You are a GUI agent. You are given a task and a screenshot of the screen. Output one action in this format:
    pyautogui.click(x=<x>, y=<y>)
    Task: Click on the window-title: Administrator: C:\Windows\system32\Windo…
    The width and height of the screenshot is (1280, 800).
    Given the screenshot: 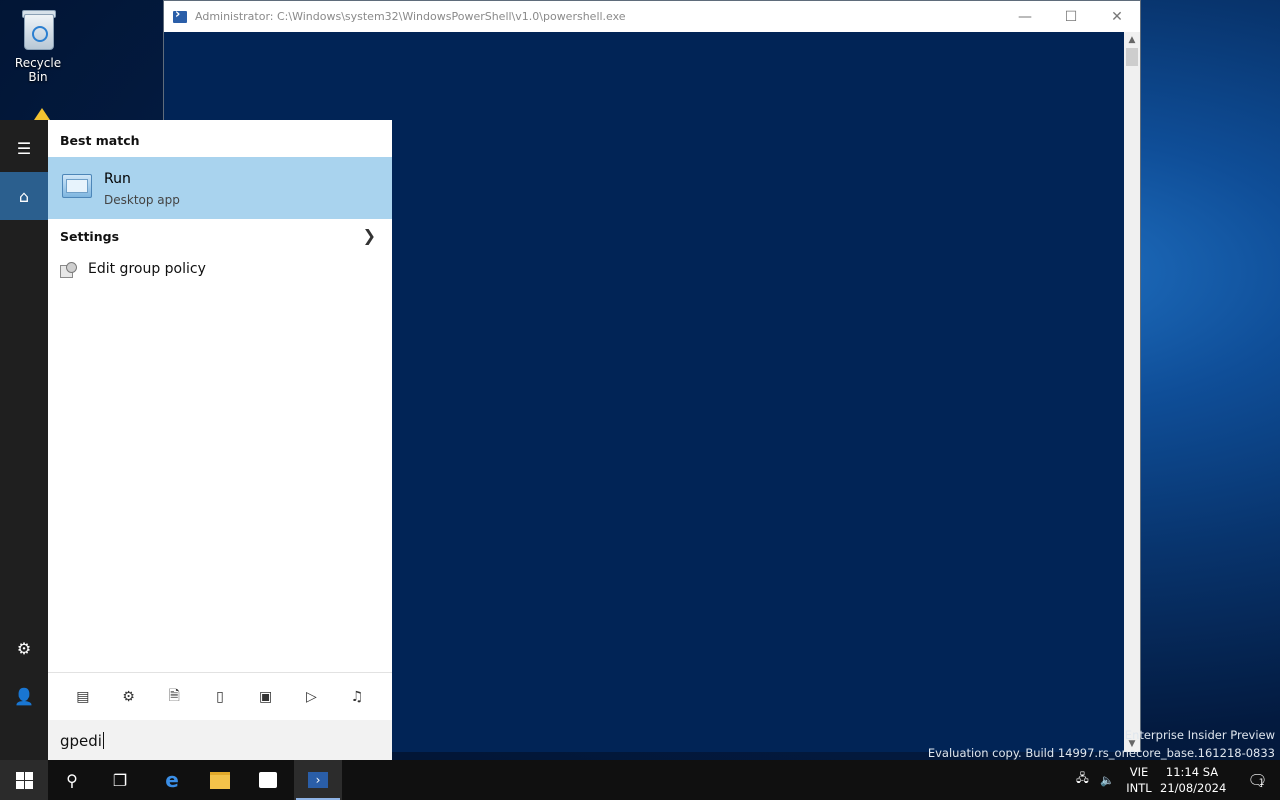 What is the action you would take?
    pyautogui.click(x=410, y=16)
    